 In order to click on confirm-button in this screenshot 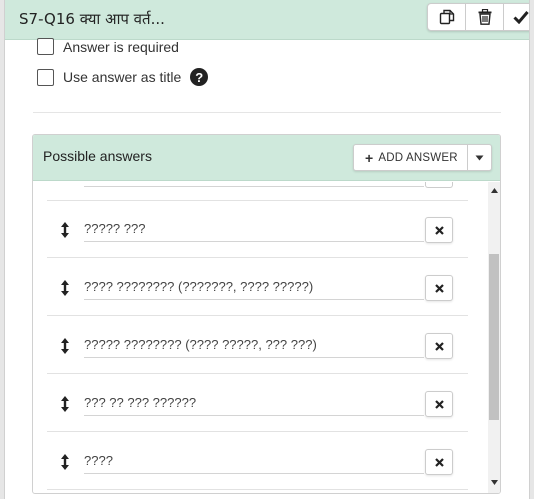, I will do `click(516, 17)`.